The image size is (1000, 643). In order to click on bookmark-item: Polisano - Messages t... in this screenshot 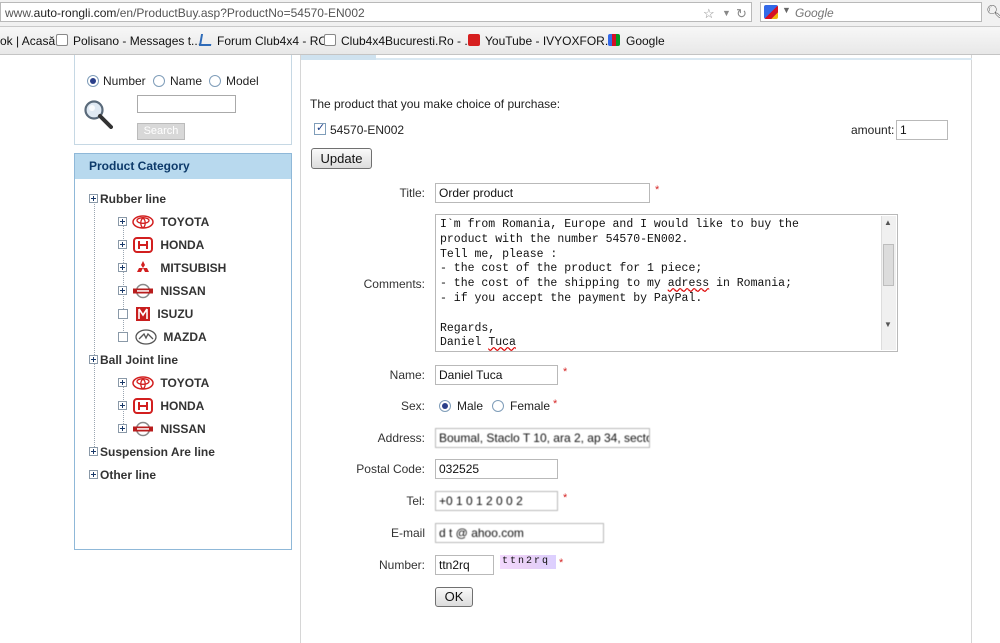, I will do `click(137, 41)`.